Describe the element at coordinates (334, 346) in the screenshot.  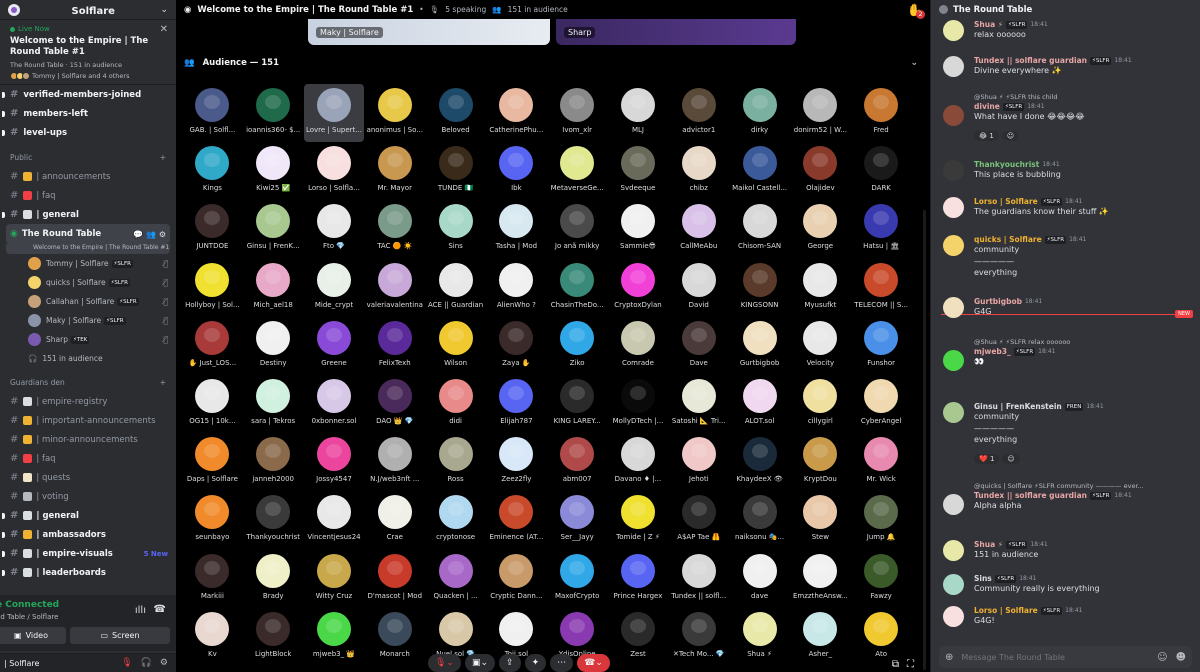
I see `audience-member: Greene` at that location.